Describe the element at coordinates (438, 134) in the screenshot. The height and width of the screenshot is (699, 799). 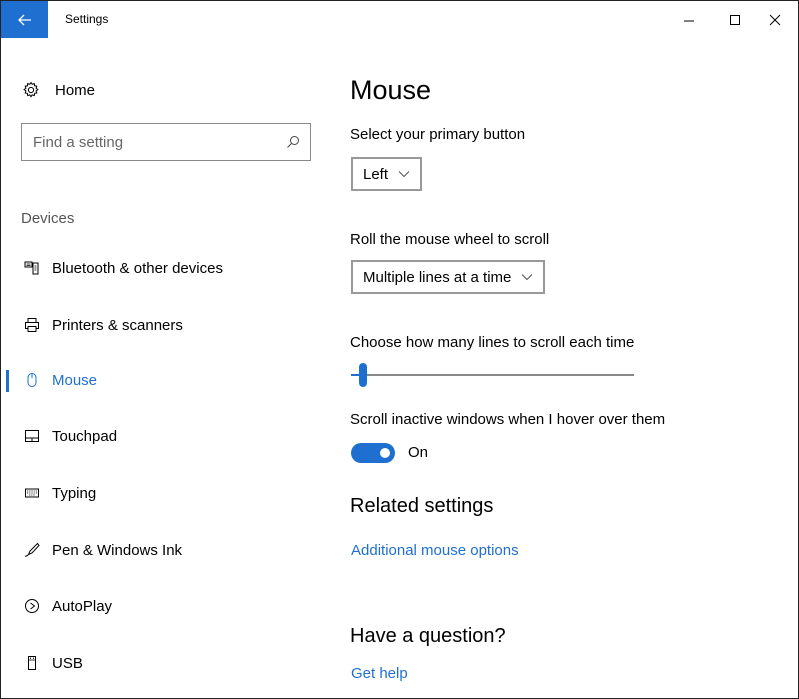
I see `primary-button-label: Select your primary button` at that location.